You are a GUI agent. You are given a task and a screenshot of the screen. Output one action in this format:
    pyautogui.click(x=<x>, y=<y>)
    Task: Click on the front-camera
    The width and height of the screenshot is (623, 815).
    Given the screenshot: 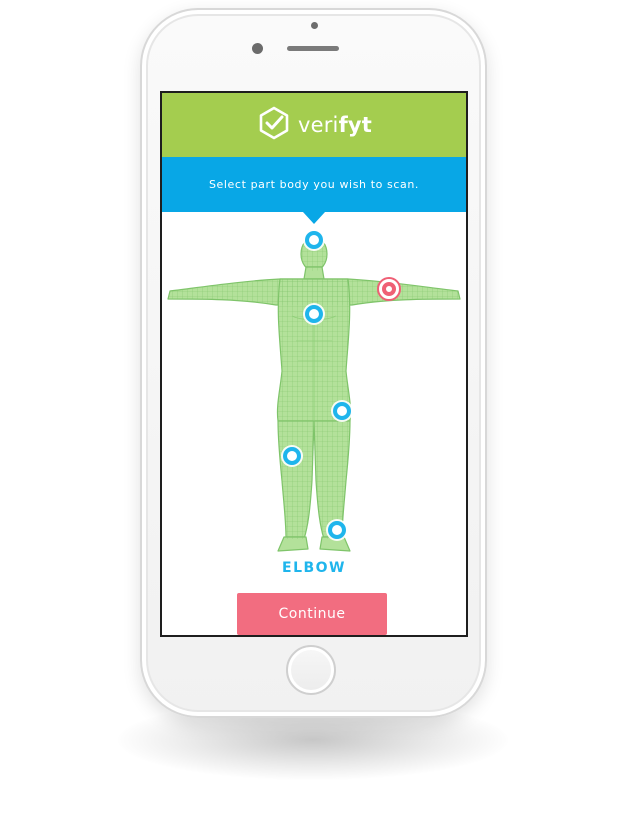 What is the action you would take?
    pyautogui.click(x=257, y=48)
    